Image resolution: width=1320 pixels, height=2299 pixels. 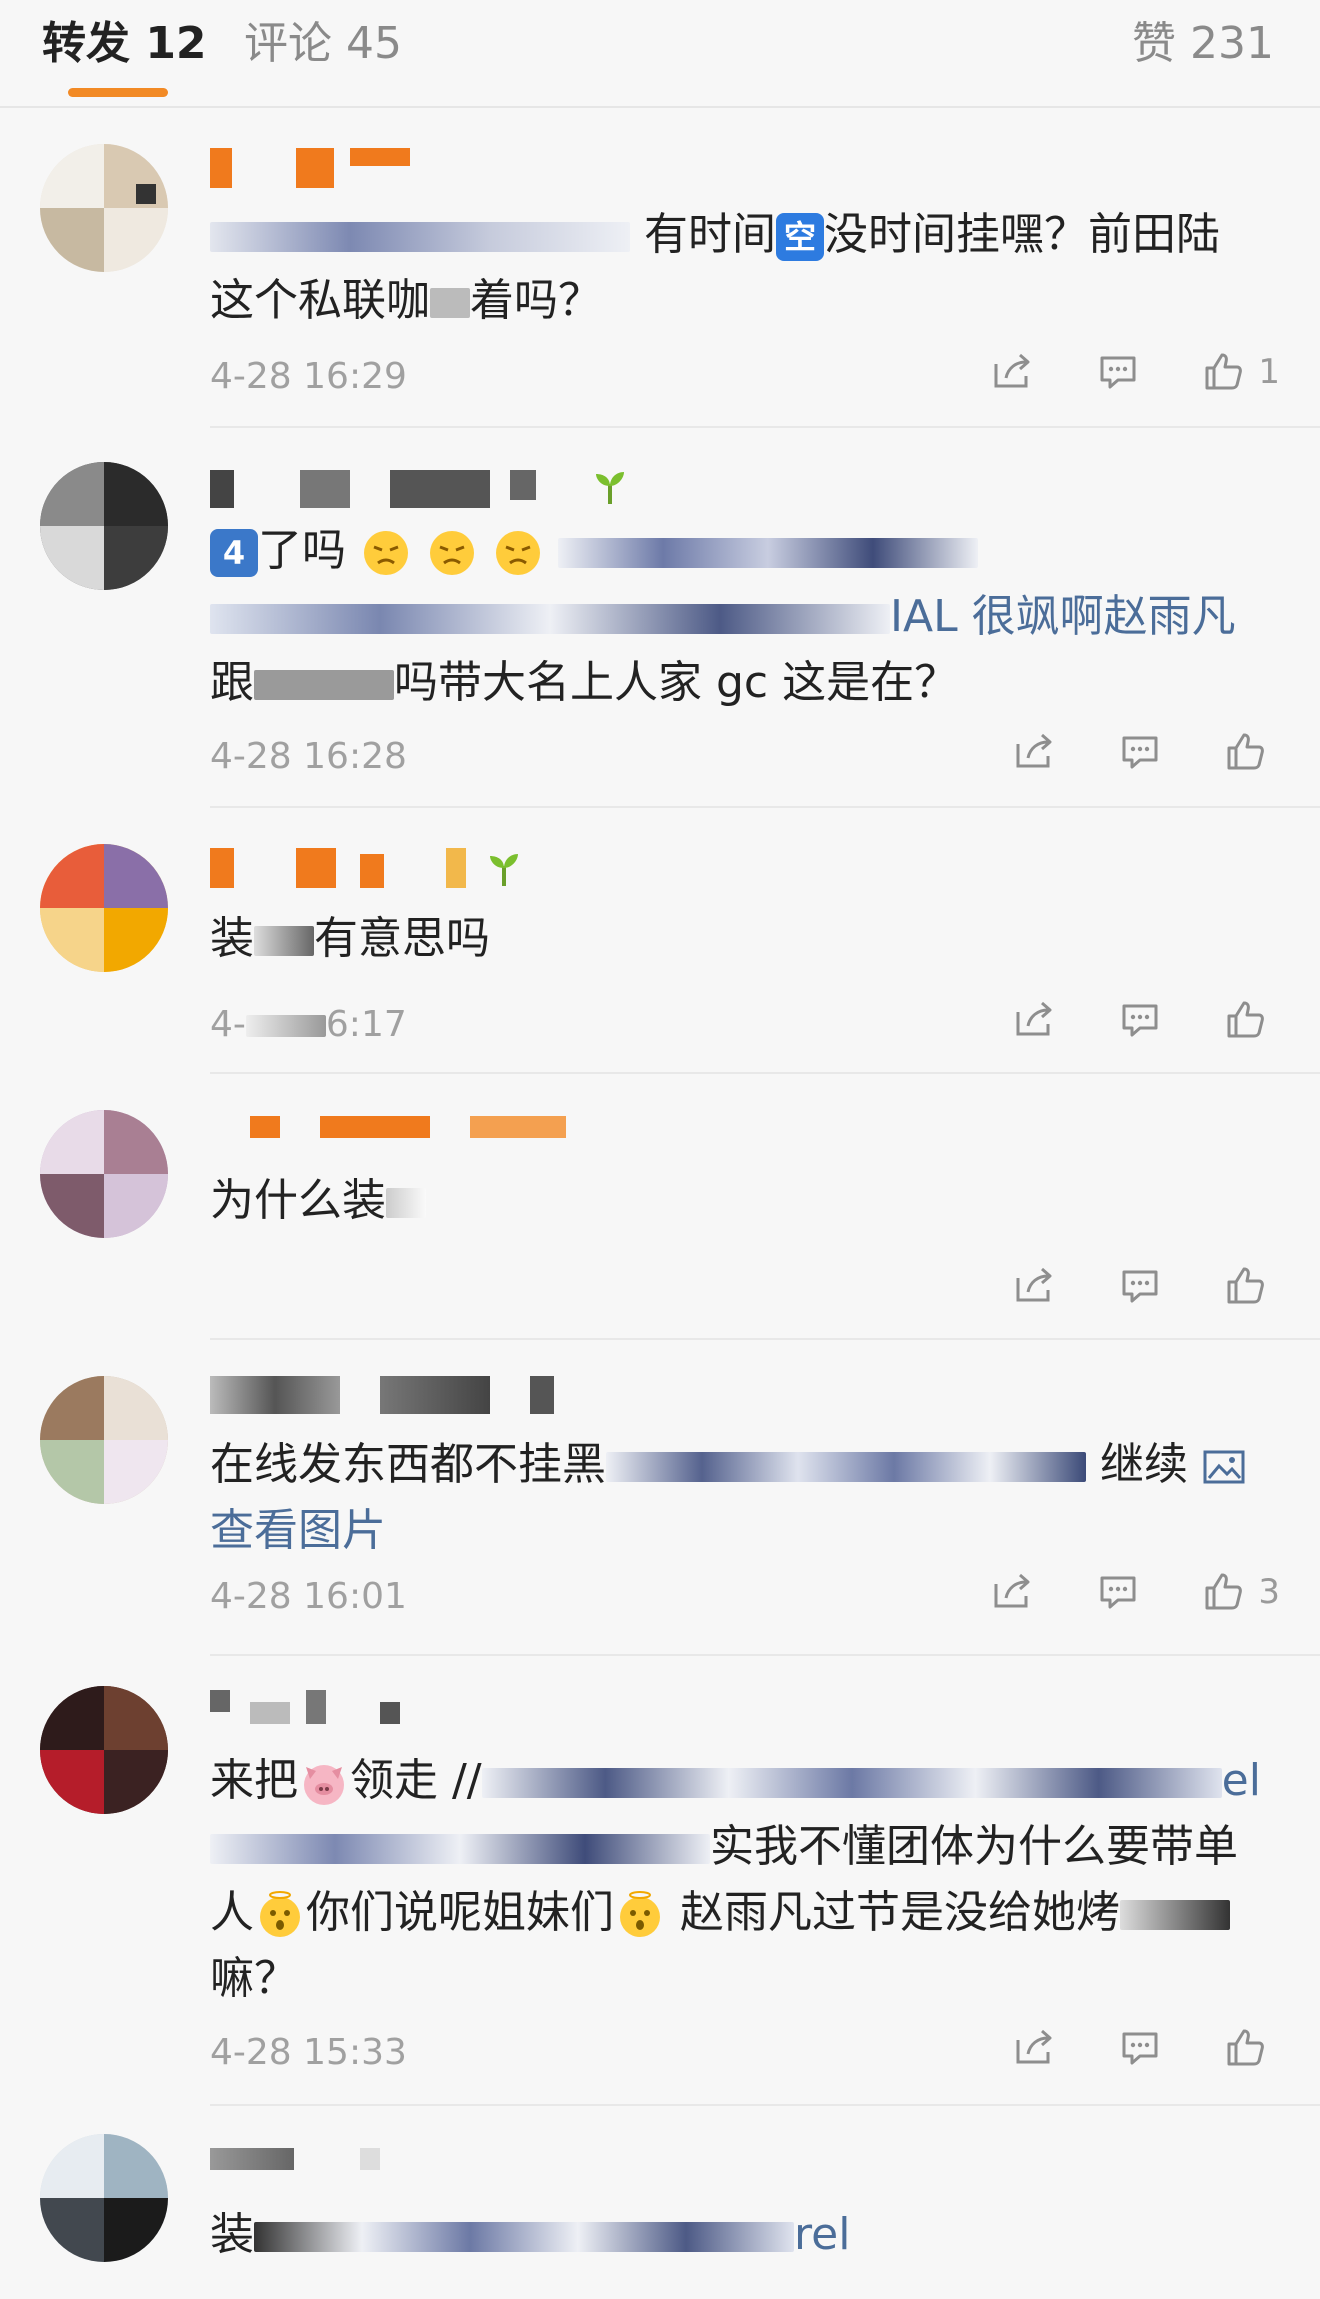 I want to click on tab-repost: 转发 12, so click(x=124, y=44).